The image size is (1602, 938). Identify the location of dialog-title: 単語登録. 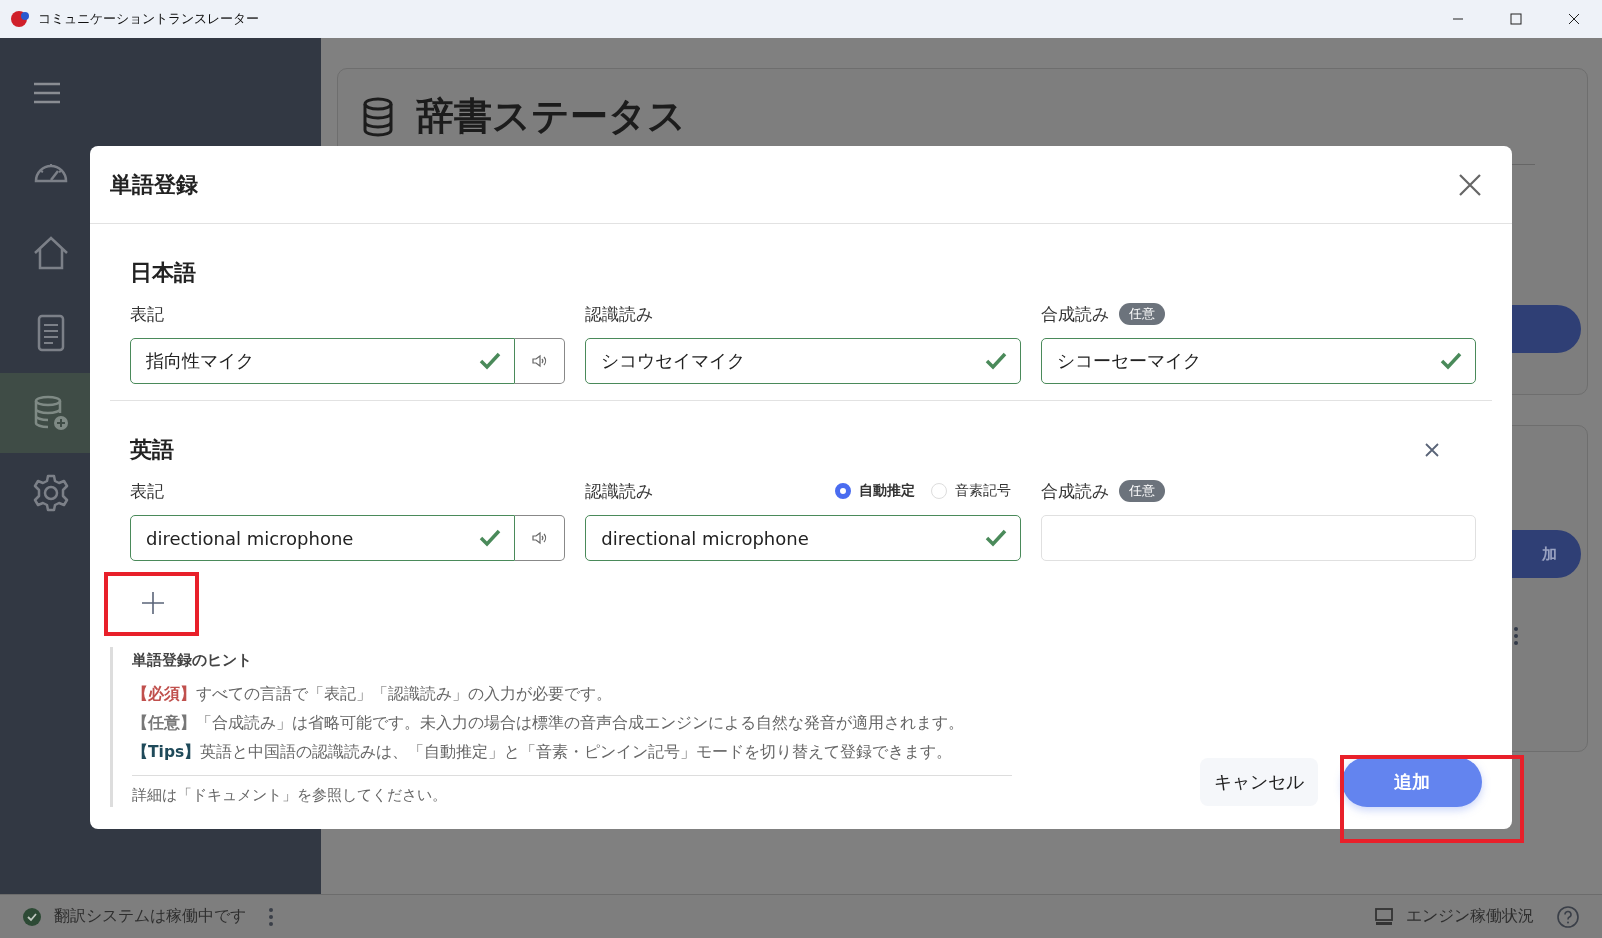
(154, 184).